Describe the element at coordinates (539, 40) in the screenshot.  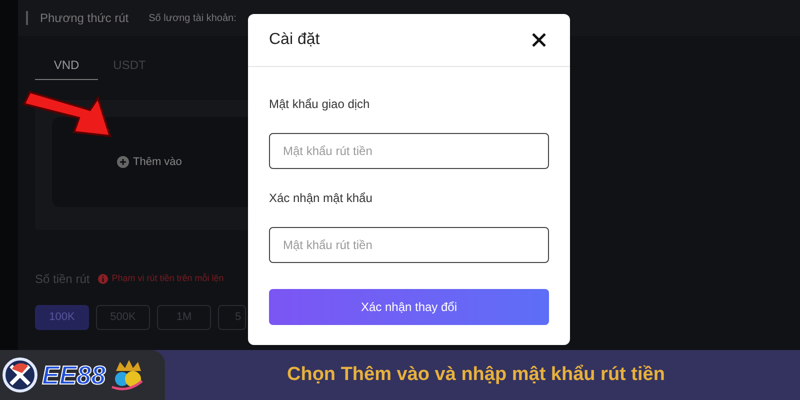
I see `close-icon` at that location.